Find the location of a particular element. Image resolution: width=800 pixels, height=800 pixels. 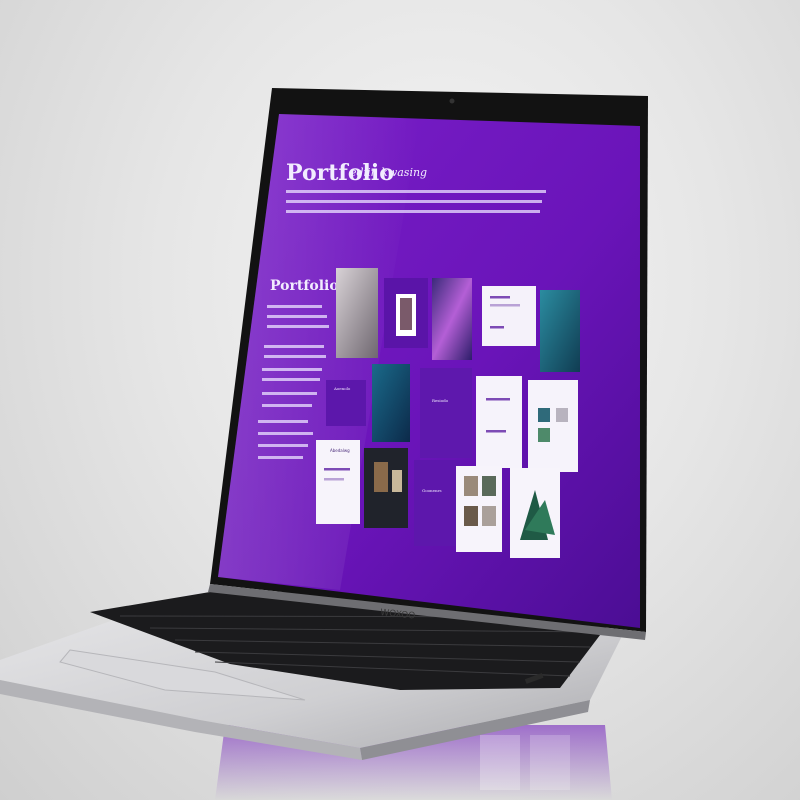

portfolio-card-text is located at coordinates (509, 316).